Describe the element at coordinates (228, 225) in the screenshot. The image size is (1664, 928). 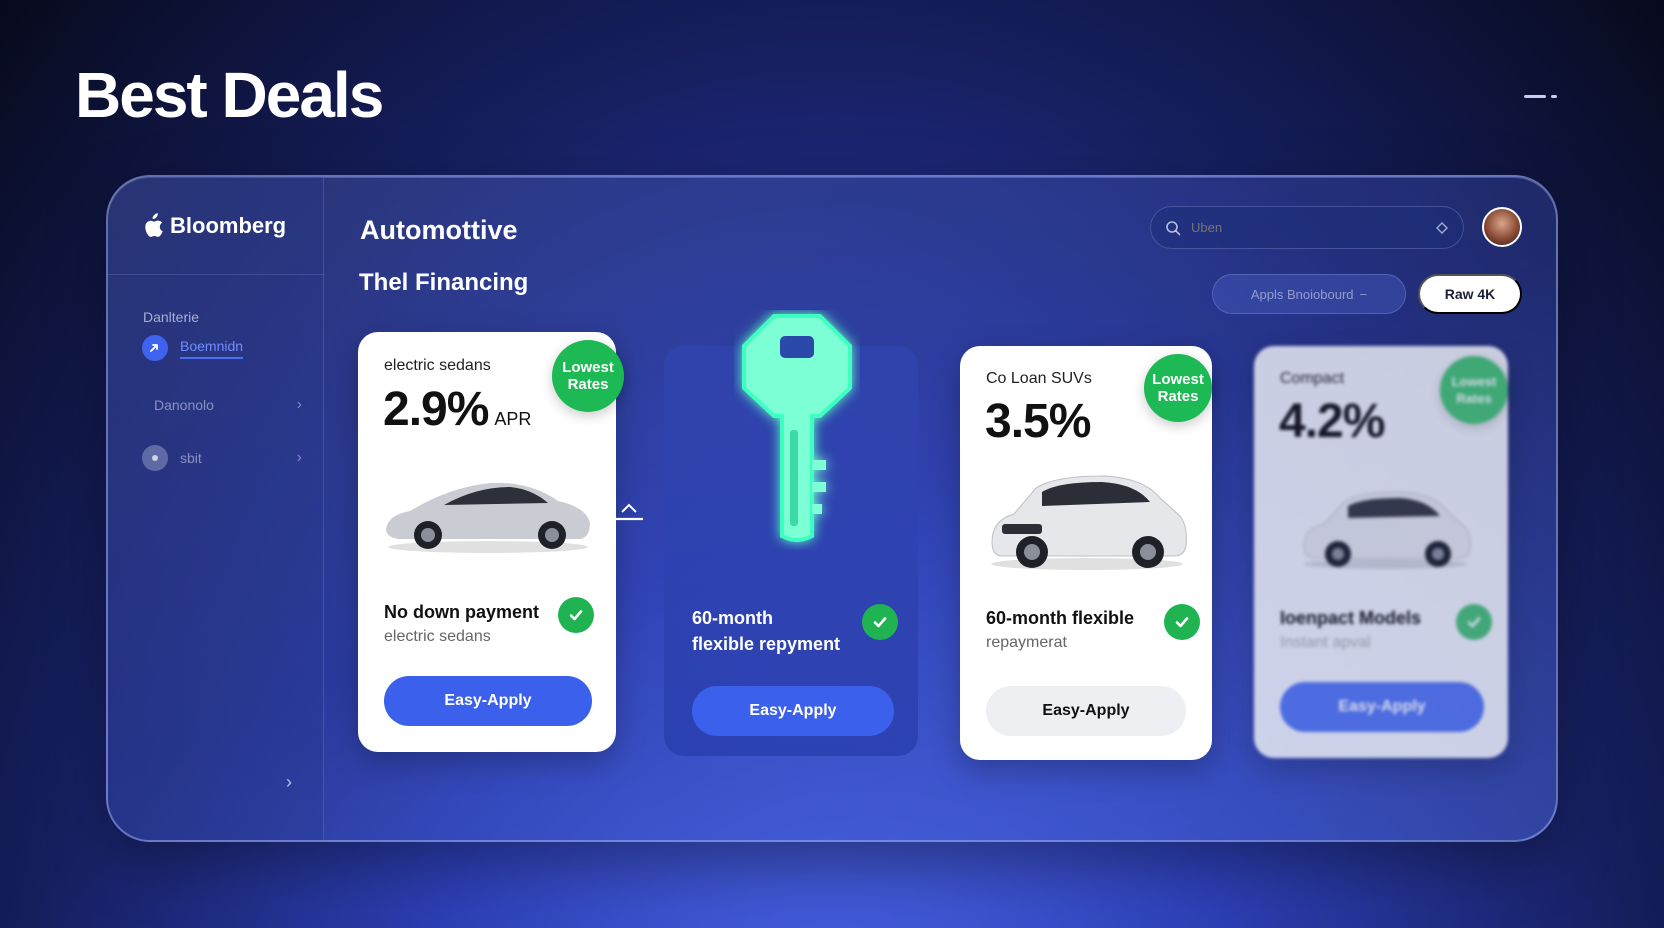
I see `brand-name: Bloomberg` at that location.